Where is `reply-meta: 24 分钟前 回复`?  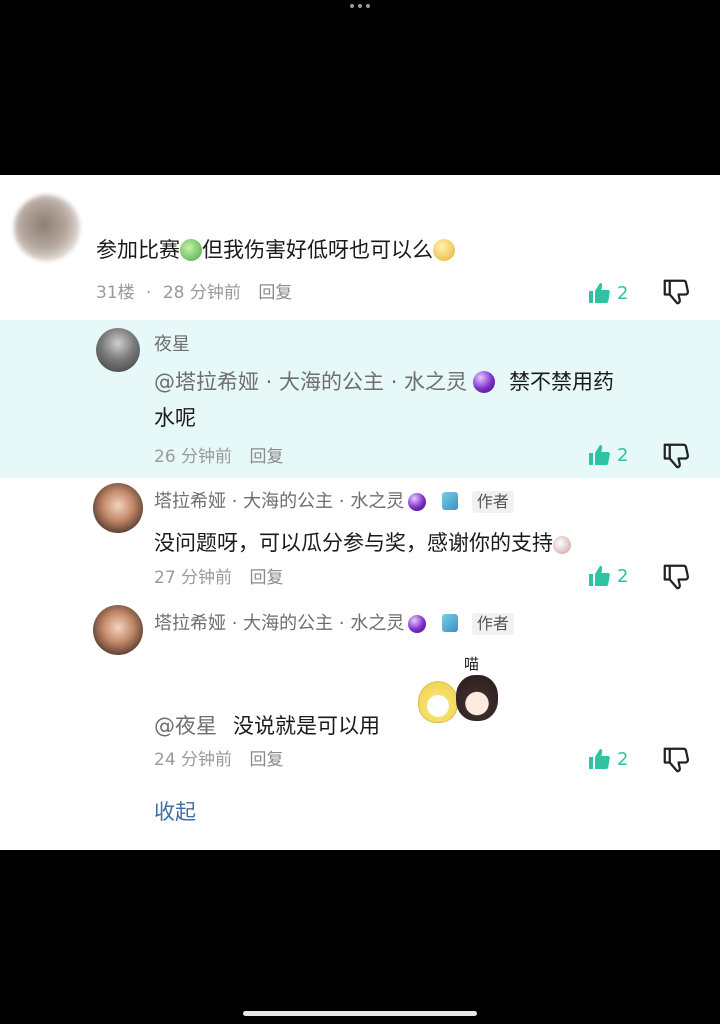
reply-meta: 24 分钟前 回复 is located at coordinates (218, 760).